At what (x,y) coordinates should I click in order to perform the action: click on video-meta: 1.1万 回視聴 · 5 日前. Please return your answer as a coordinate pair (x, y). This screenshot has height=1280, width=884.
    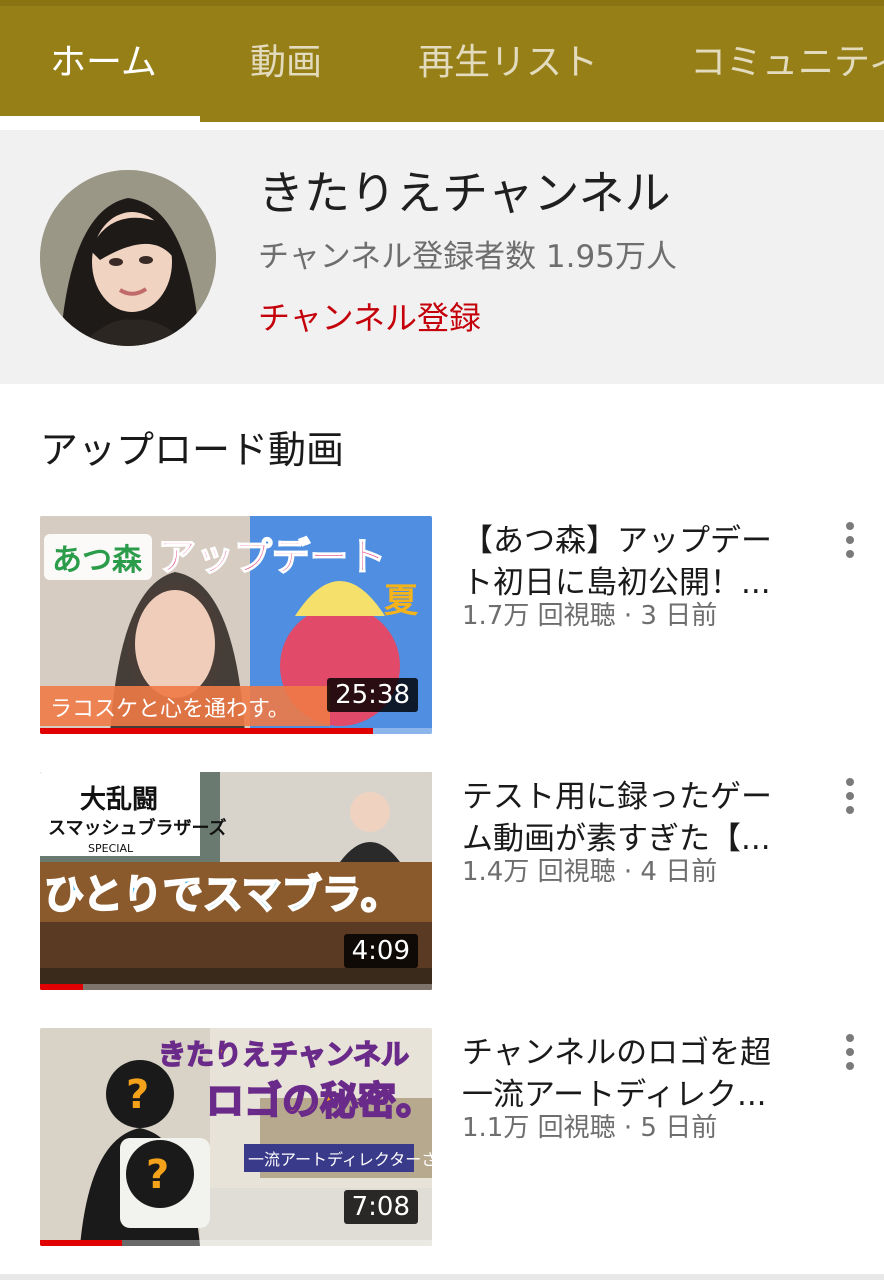
    Looking at the image, I should click on (590, 1128).